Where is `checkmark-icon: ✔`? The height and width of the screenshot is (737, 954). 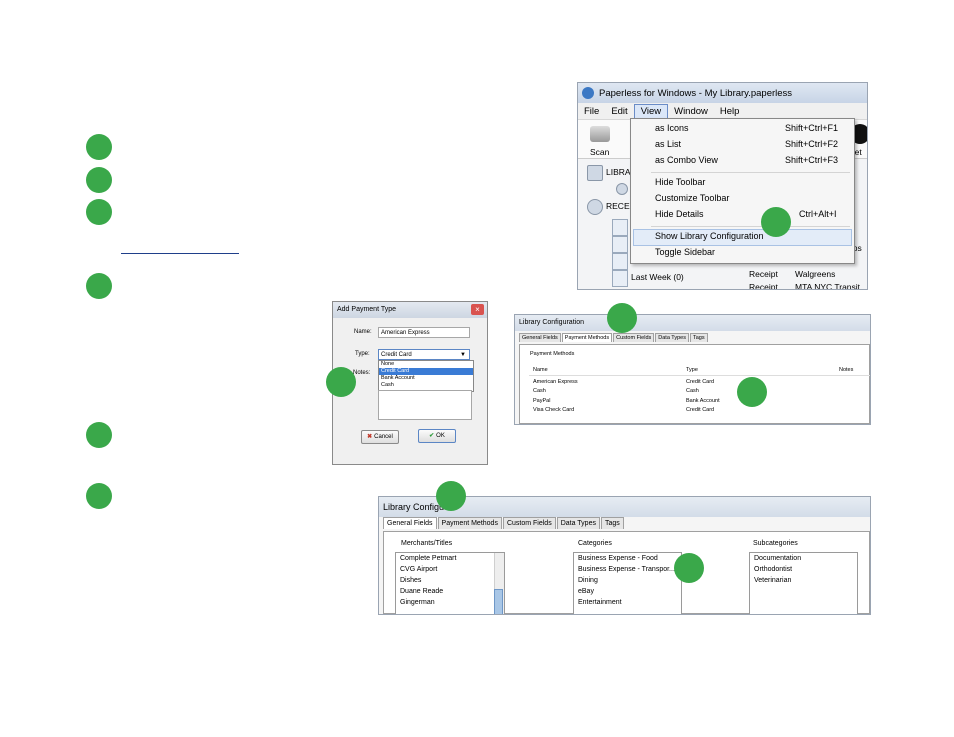 checkmark-icon: ✔ is located at coordinates (432, 436).